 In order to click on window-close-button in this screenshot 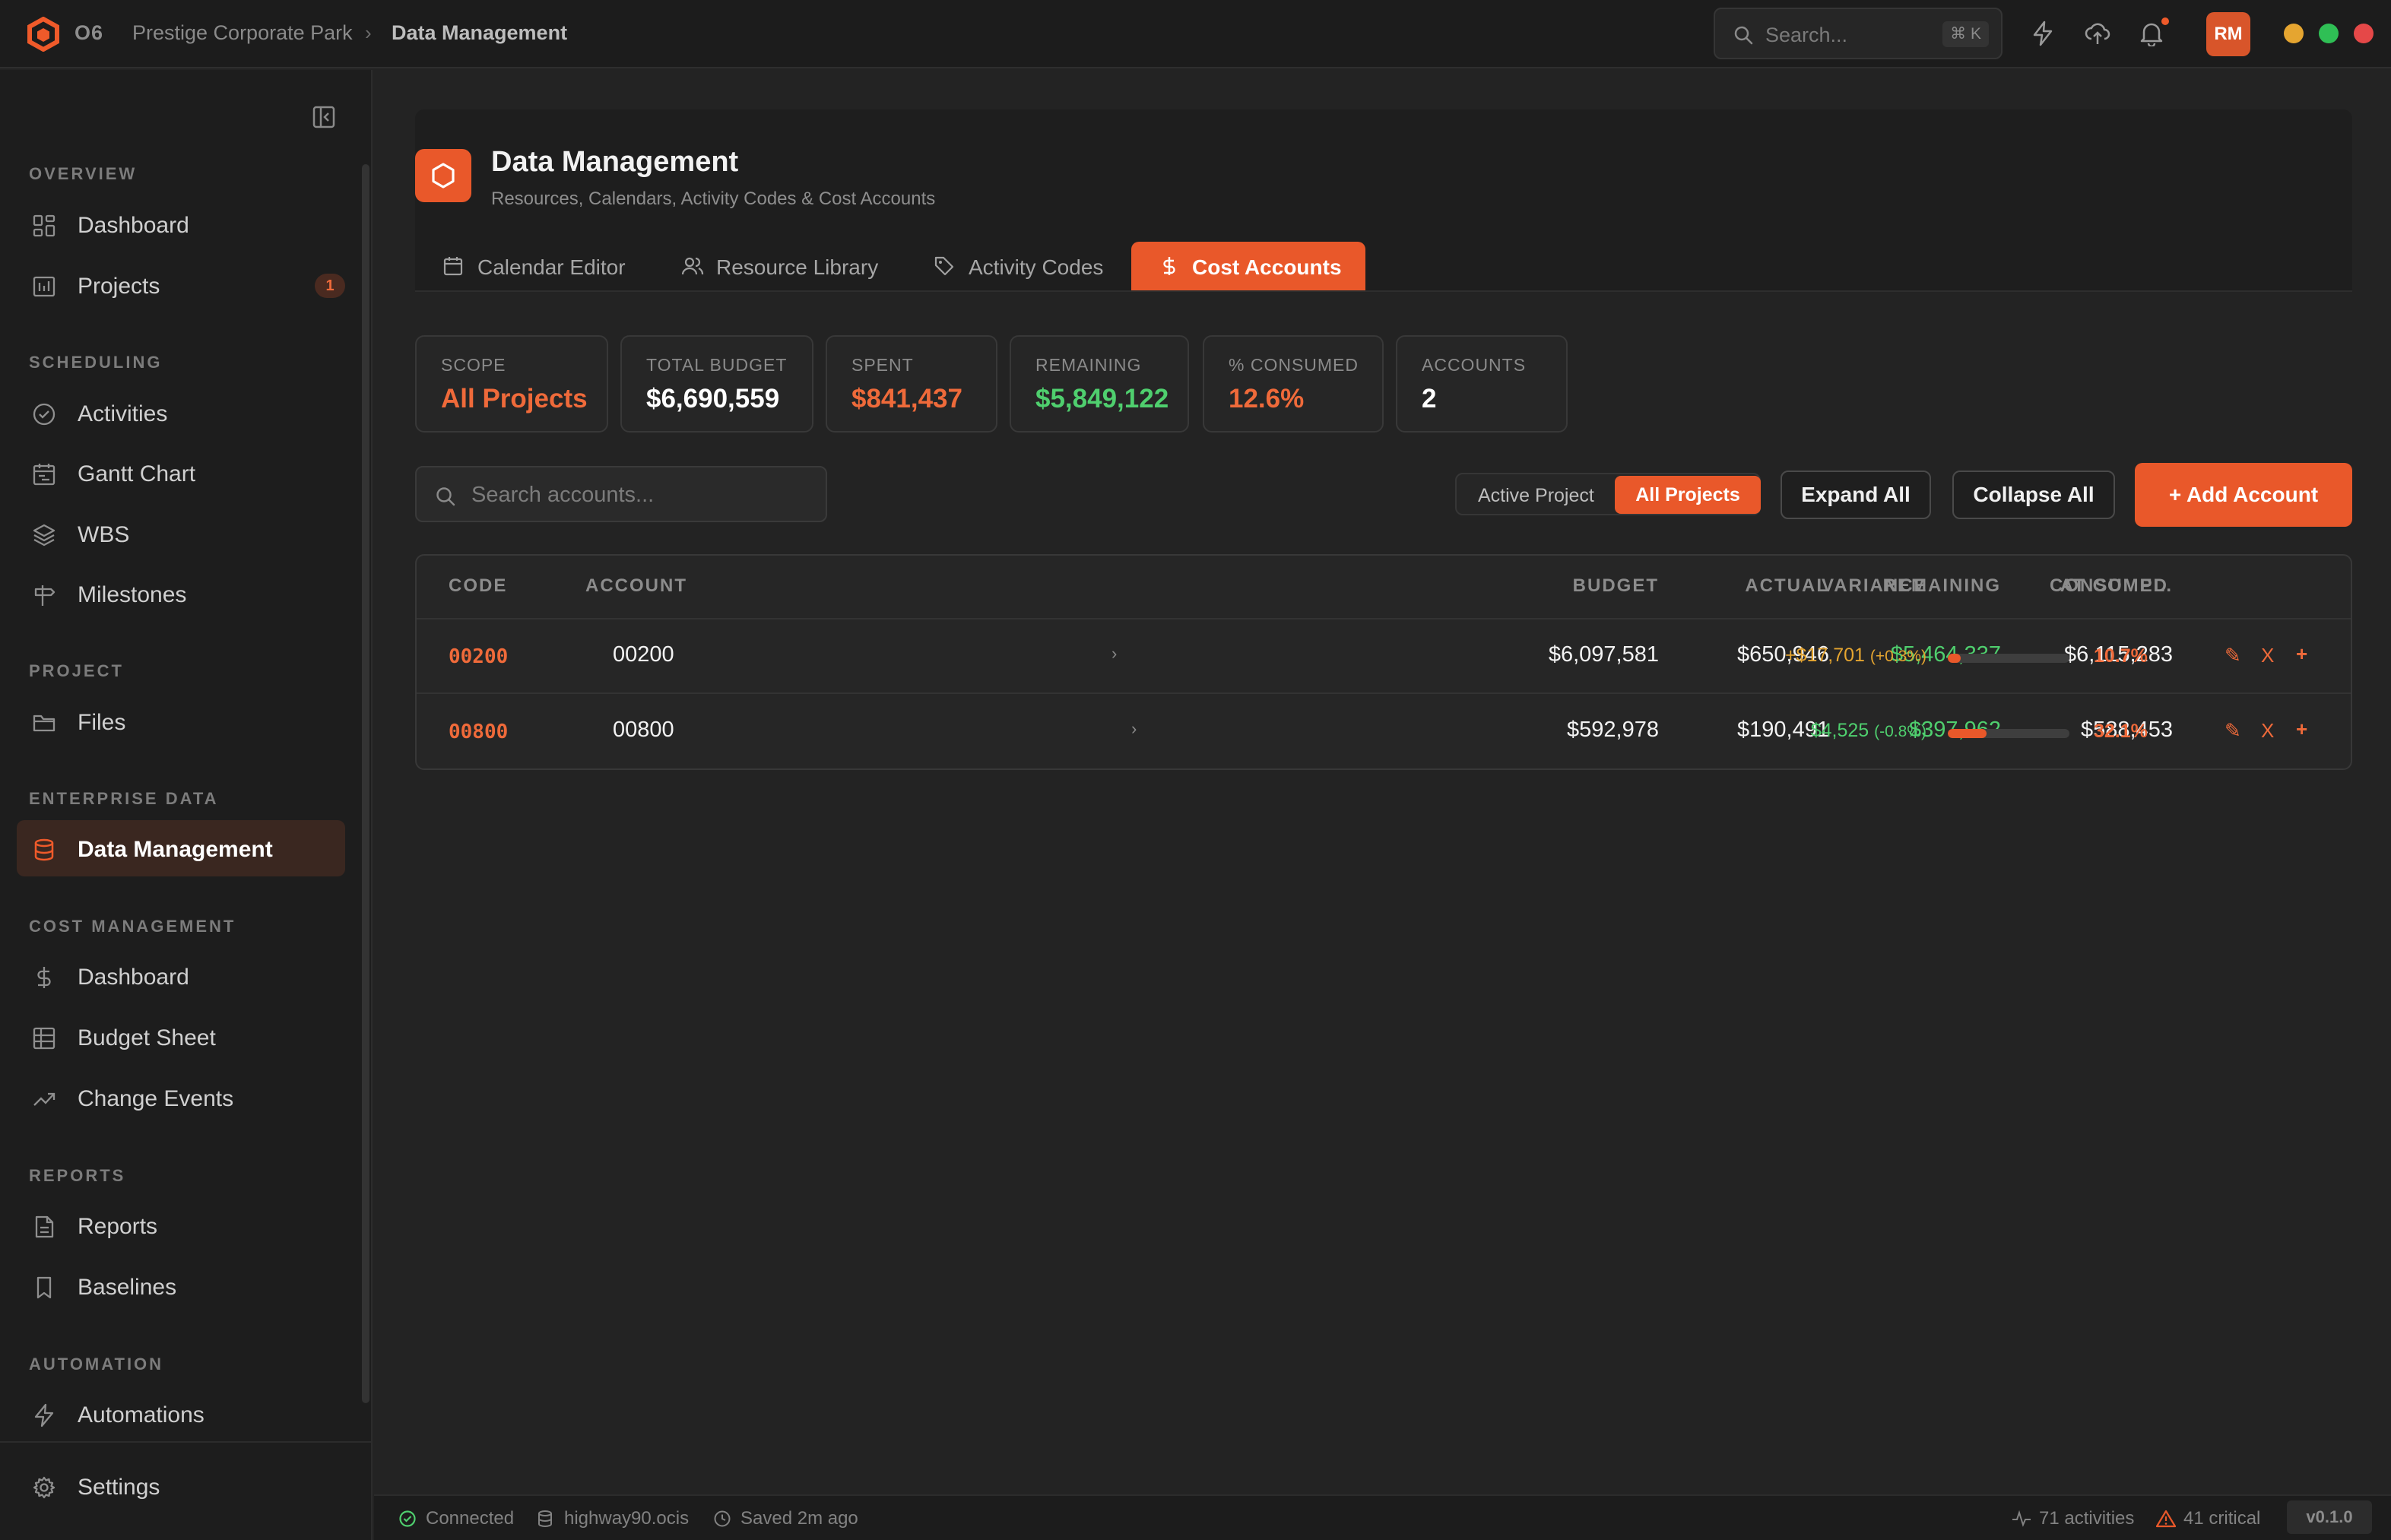, I will do `click(2364, 33)`.